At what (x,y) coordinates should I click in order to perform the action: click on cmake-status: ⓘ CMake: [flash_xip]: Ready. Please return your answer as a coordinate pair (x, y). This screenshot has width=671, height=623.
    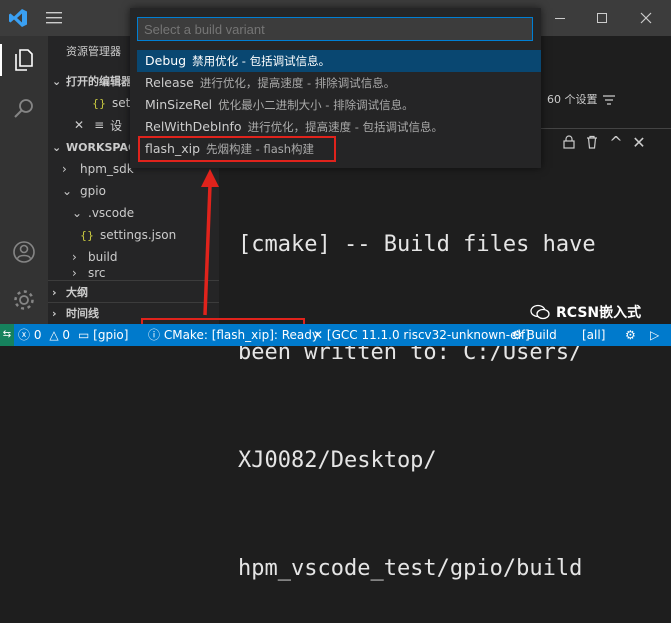
    Looking at the image, I should click on (233, 335).